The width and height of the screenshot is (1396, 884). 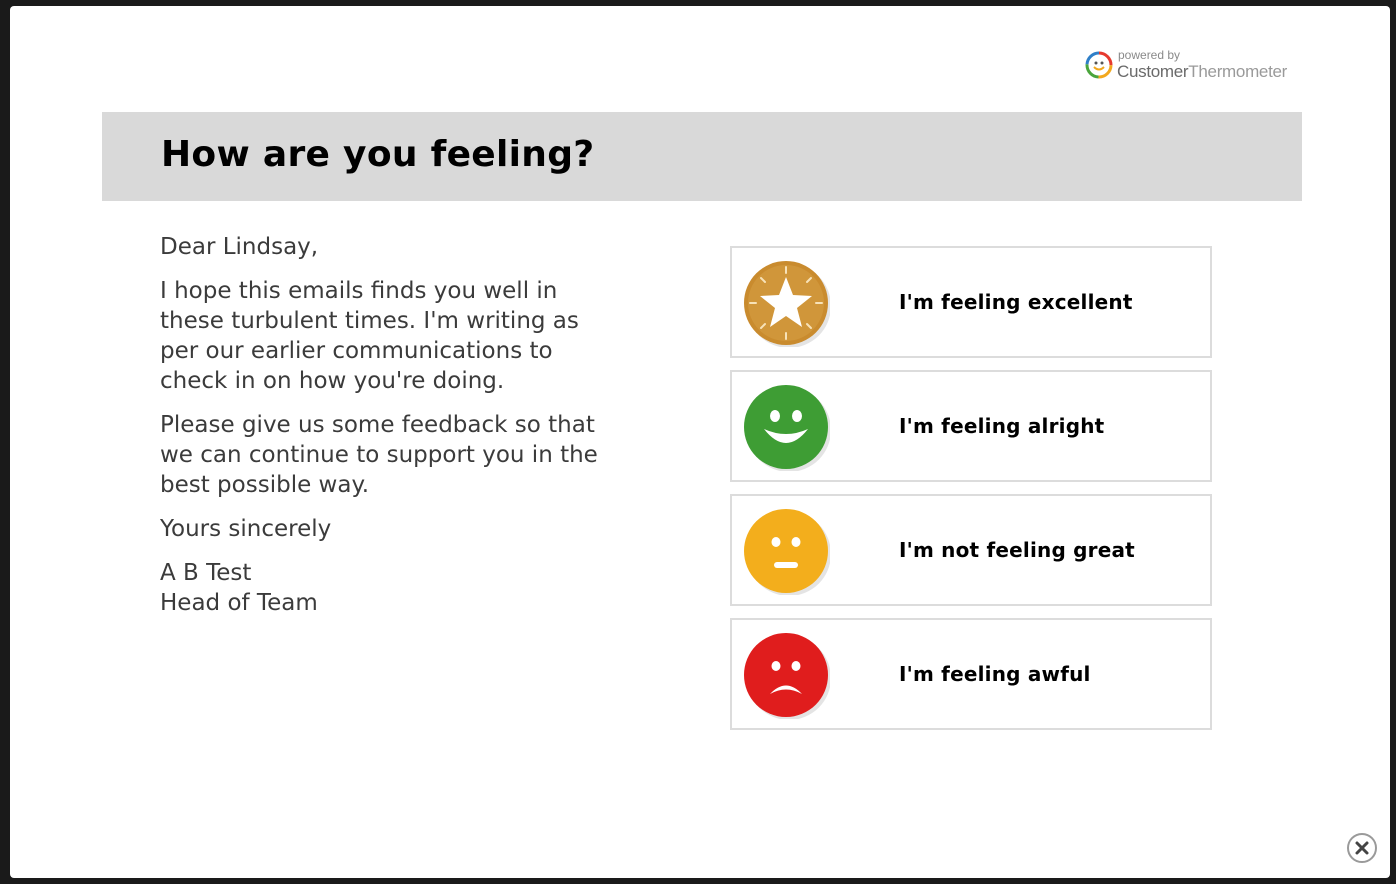 I want to click on powered-by-text: powered by, so click(x=1149, y=55).